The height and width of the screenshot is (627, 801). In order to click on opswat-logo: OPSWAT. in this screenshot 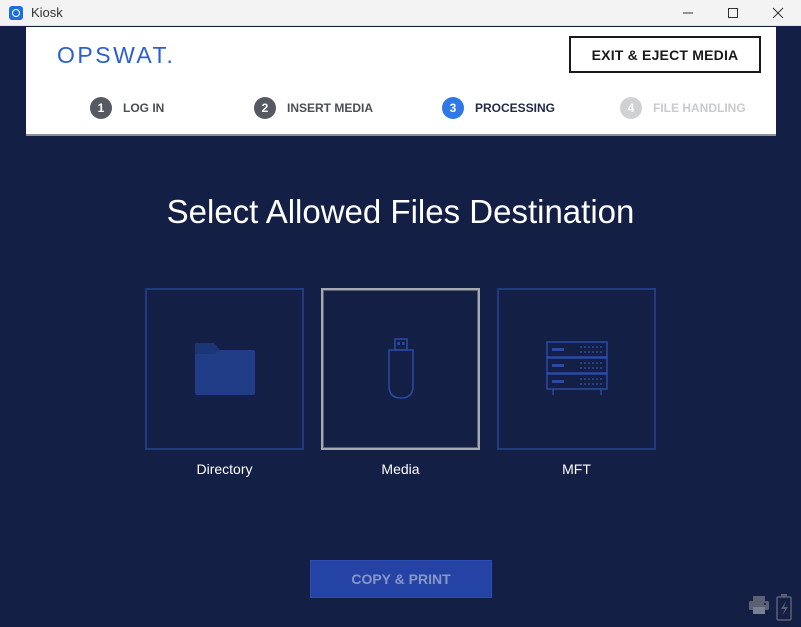, I will do `click(116, 55)`.